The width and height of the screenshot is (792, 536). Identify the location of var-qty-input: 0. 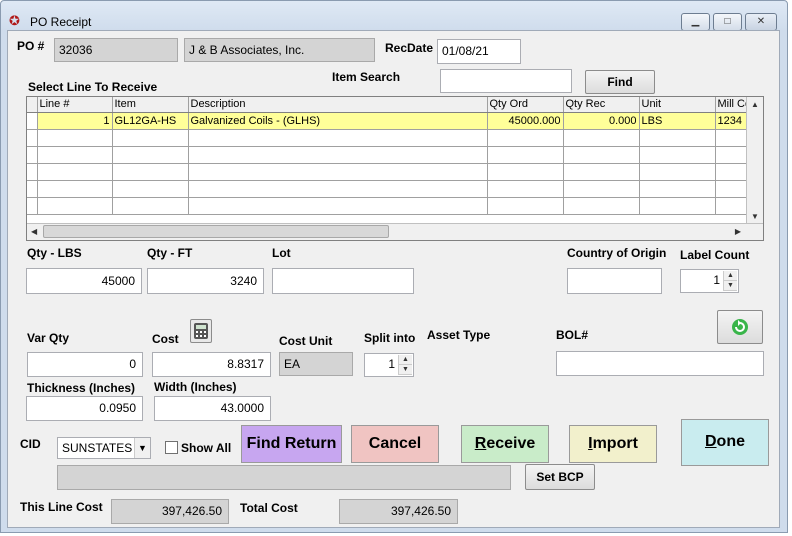
(85, 364).